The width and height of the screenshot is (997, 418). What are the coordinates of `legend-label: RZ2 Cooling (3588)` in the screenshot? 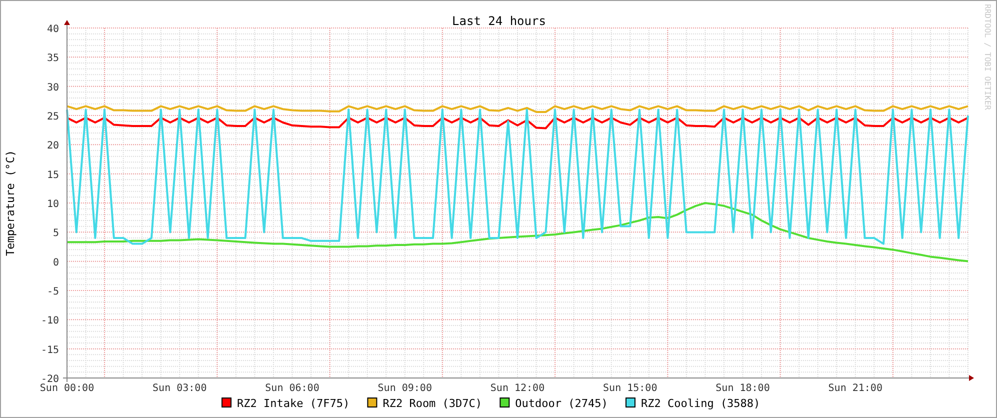 It's located at (700, 403).